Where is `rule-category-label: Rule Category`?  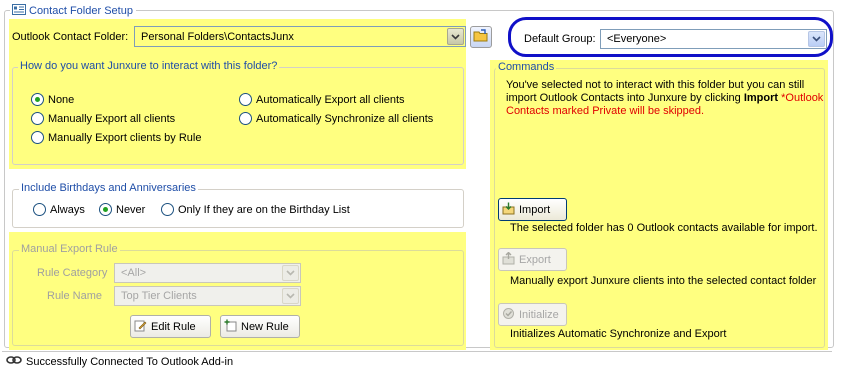 rule-category-label: Rule Category is located at coordinates (72, 273).